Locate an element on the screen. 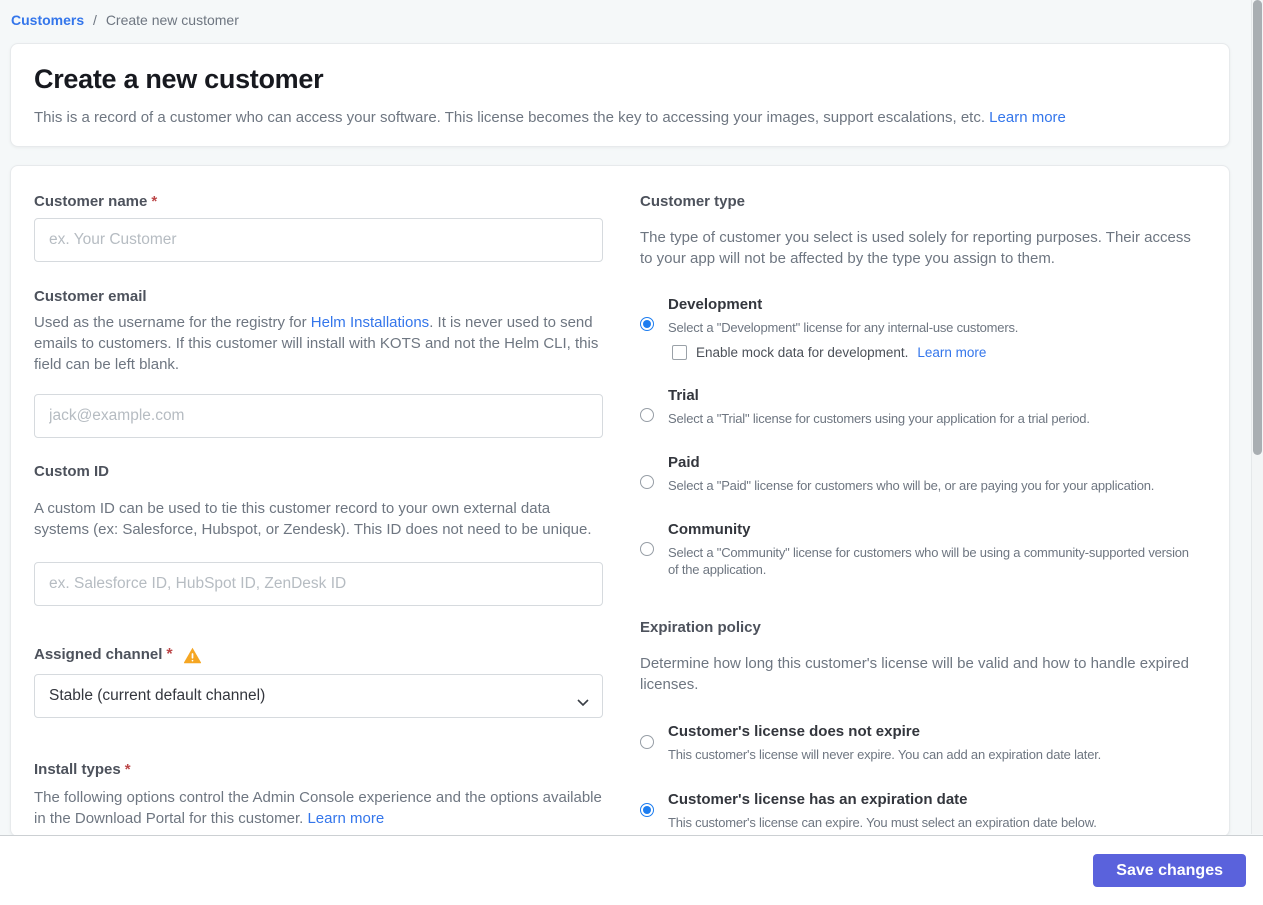 This screenshot has height=905, width=1263. mock-data-learn-more-link: Learn more is located at coordinates (951, 352).